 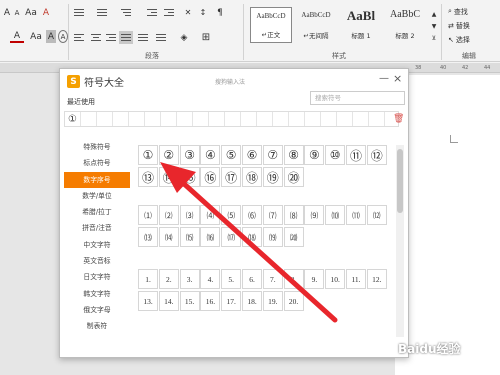 I want to click on symbol-cell: ①, so click(x=148, y=155).